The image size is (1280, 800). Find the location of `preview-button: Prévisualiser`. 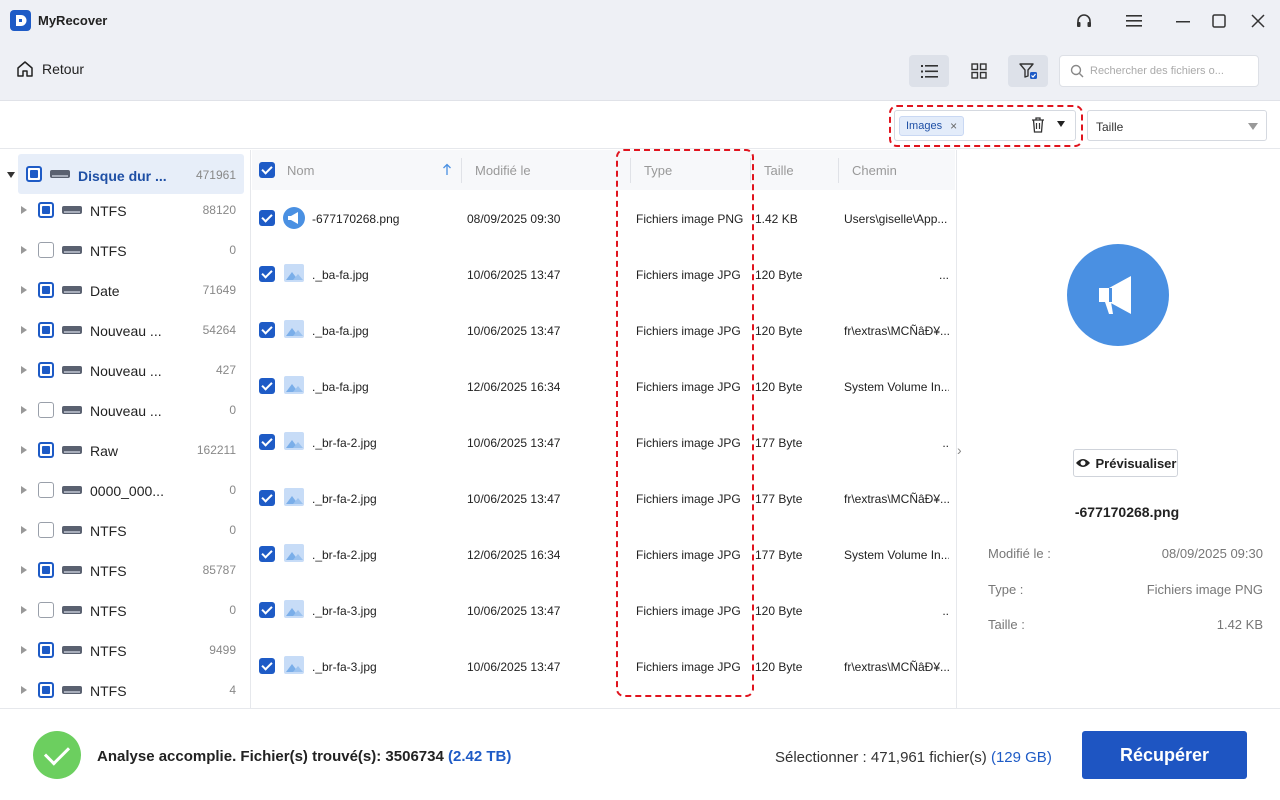

preview-button: Prévisualiser is located at coordinates (1125, 463).